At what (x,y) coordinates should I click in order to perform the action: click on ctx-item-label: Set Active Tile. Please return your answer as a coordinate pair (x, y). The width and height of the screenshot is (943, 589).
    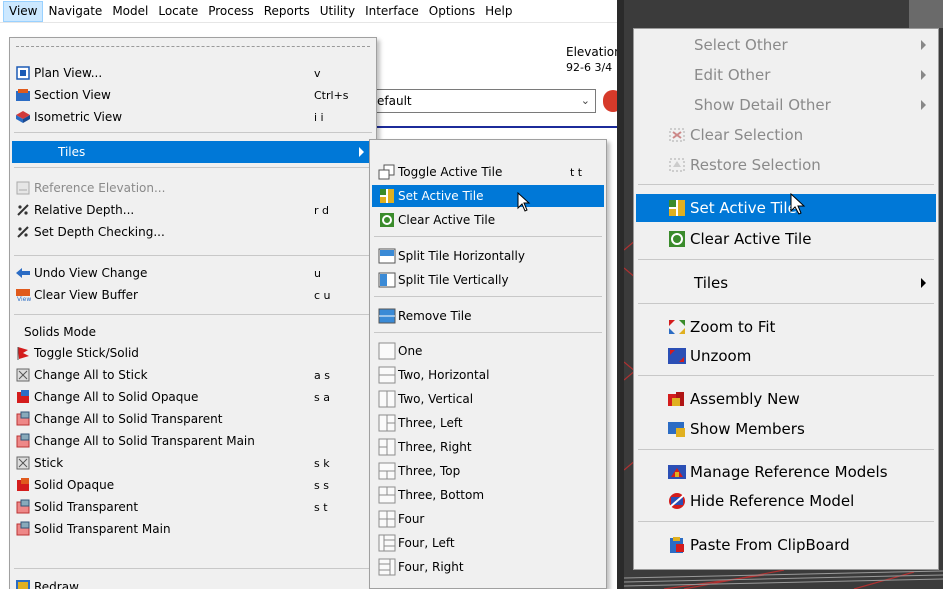
    Looking at the image, I should click on (743, 208).